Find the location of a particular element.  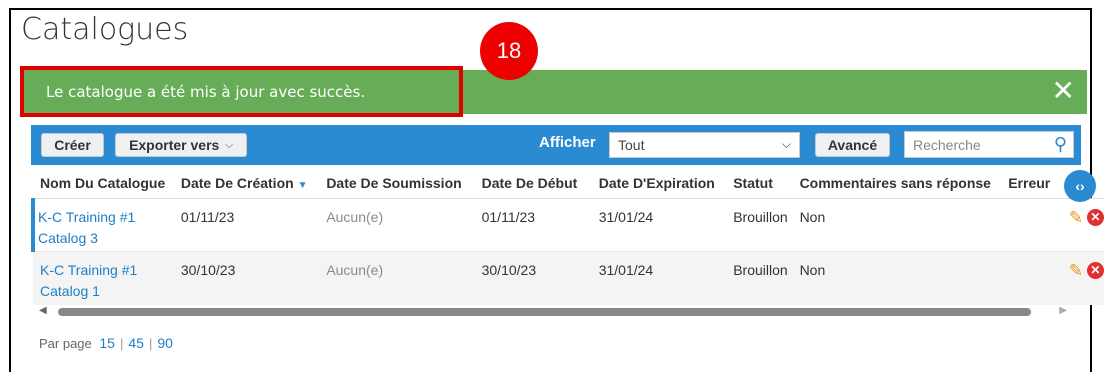

created-date-cell: 01/11/23 is located at coordinates (246, 225).